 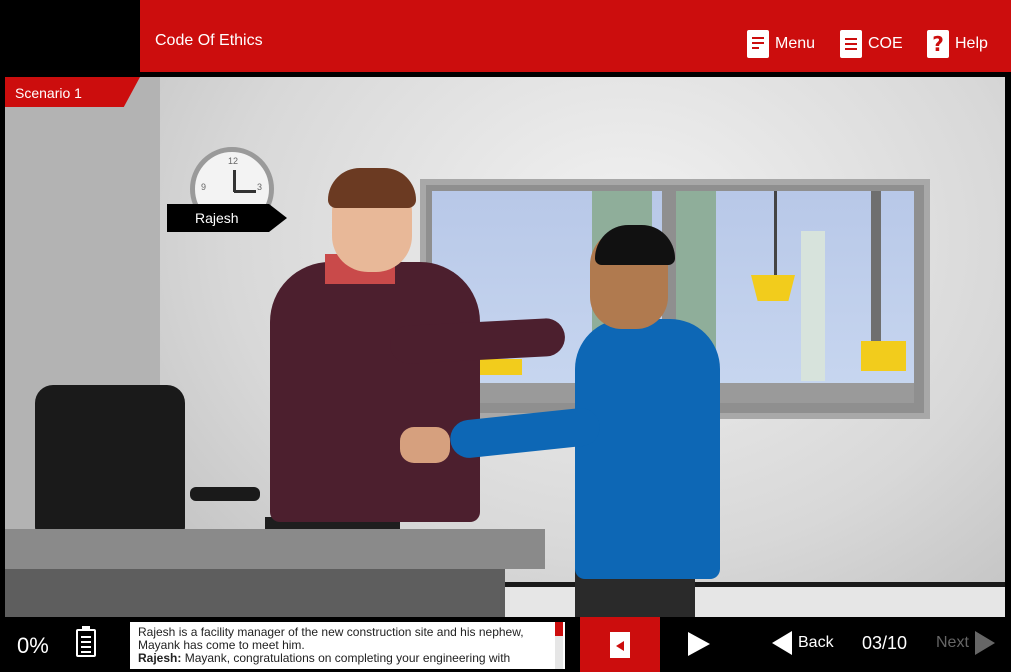 I want to click on exit-icon, so click(x=620, y=644).